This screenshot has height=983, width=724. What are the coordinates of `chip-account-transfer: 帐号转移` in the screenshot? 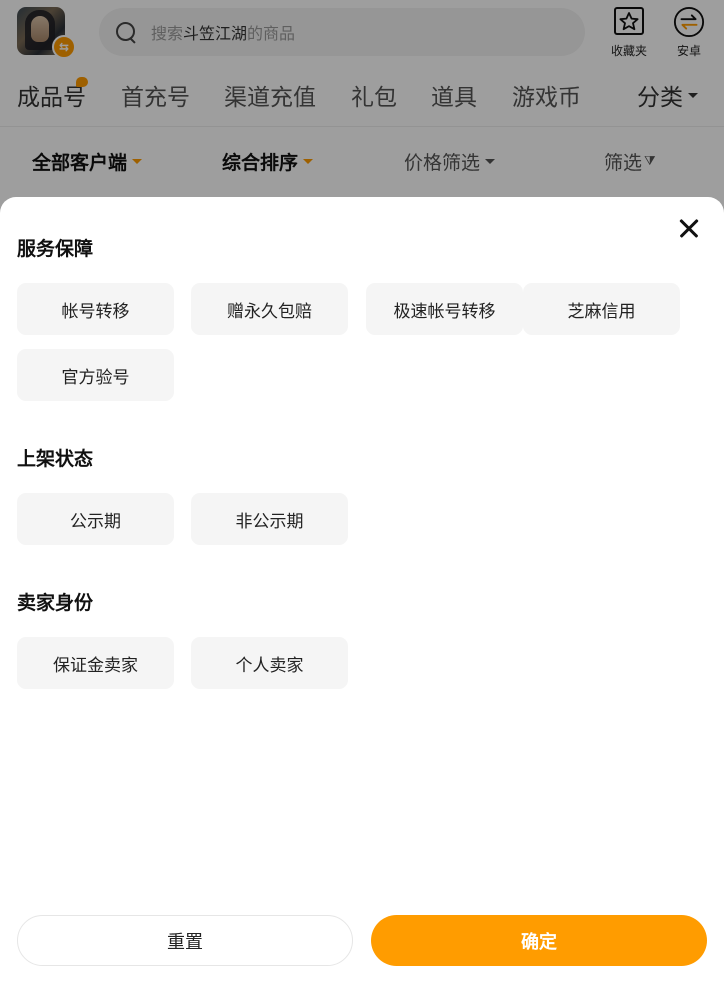 It's located at (95, 309).